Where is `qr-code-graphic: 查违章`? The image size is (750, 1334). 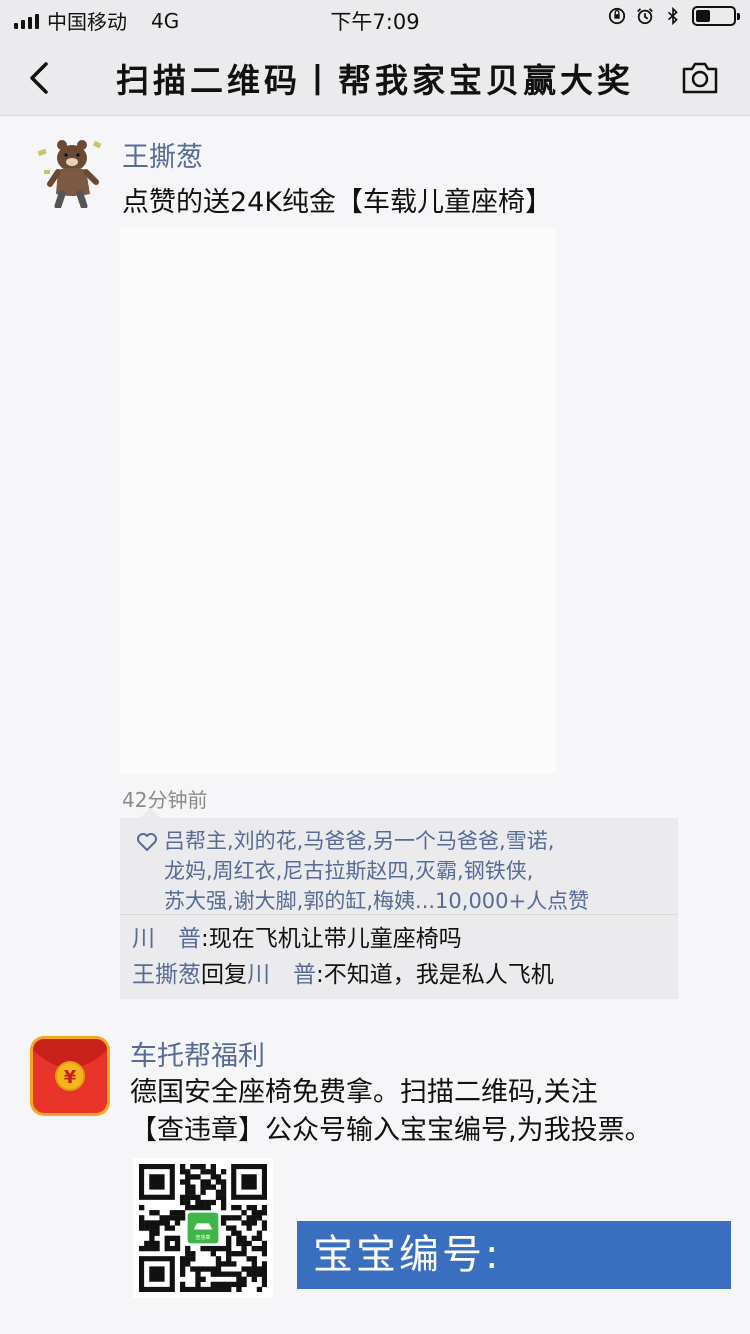
qr-code-graphic: 查违章 is located at coordinates (203, 1228).